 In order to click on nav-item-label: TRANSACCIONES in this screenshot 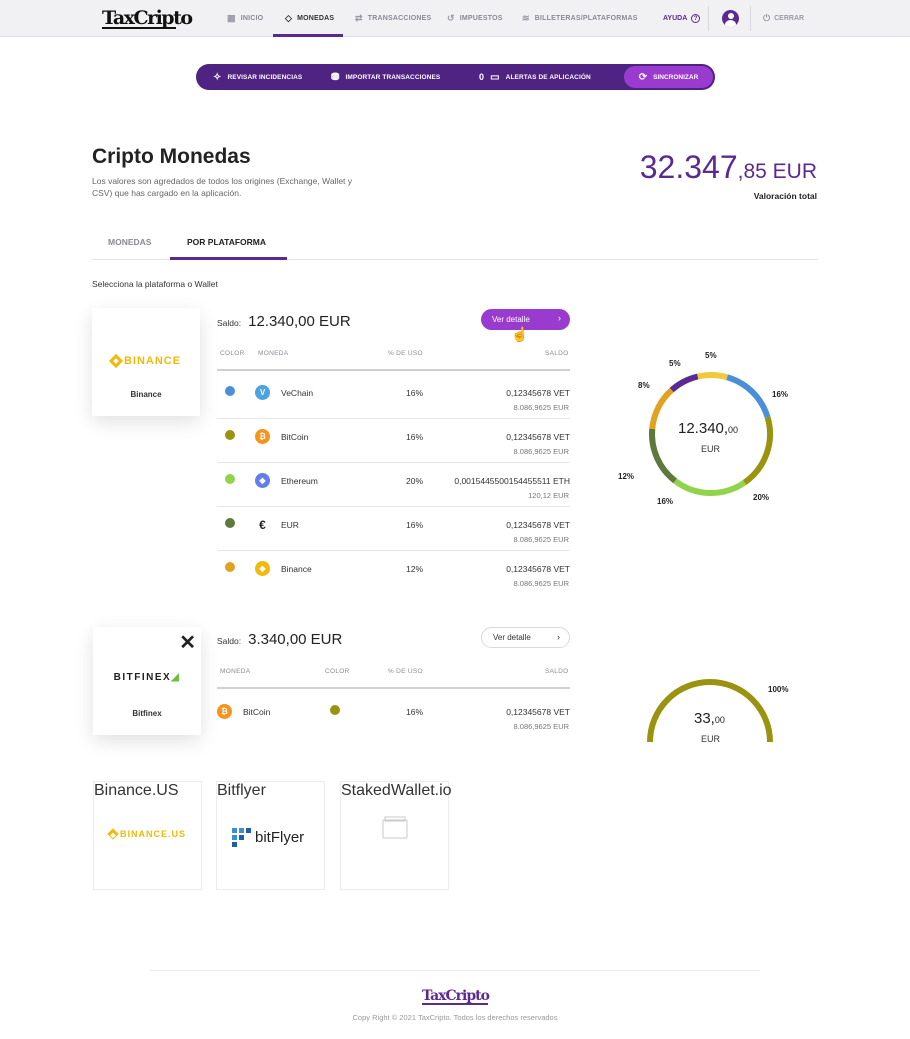, I will do `click(399, 18)`.